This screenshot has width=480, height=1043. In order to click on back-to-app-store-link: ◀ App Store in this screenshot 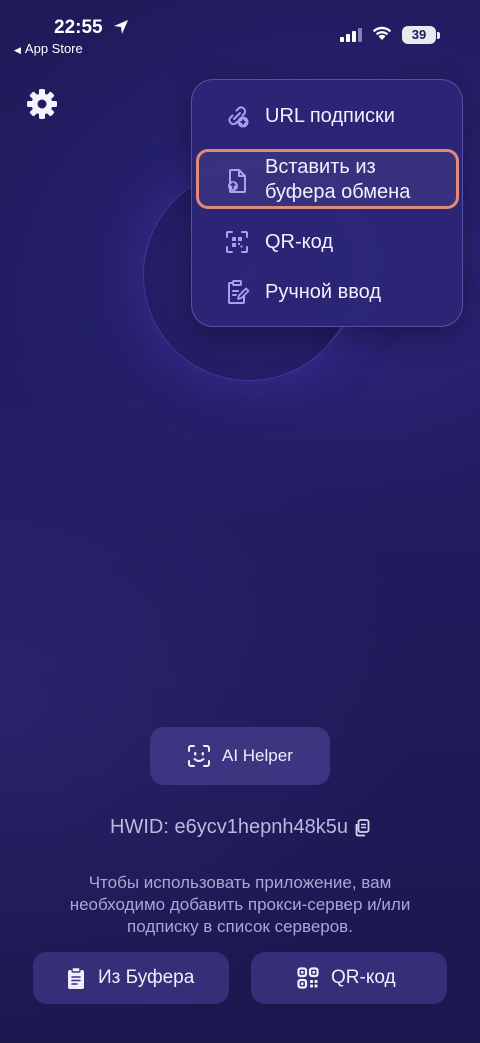, I will do `click(48, 48)`.